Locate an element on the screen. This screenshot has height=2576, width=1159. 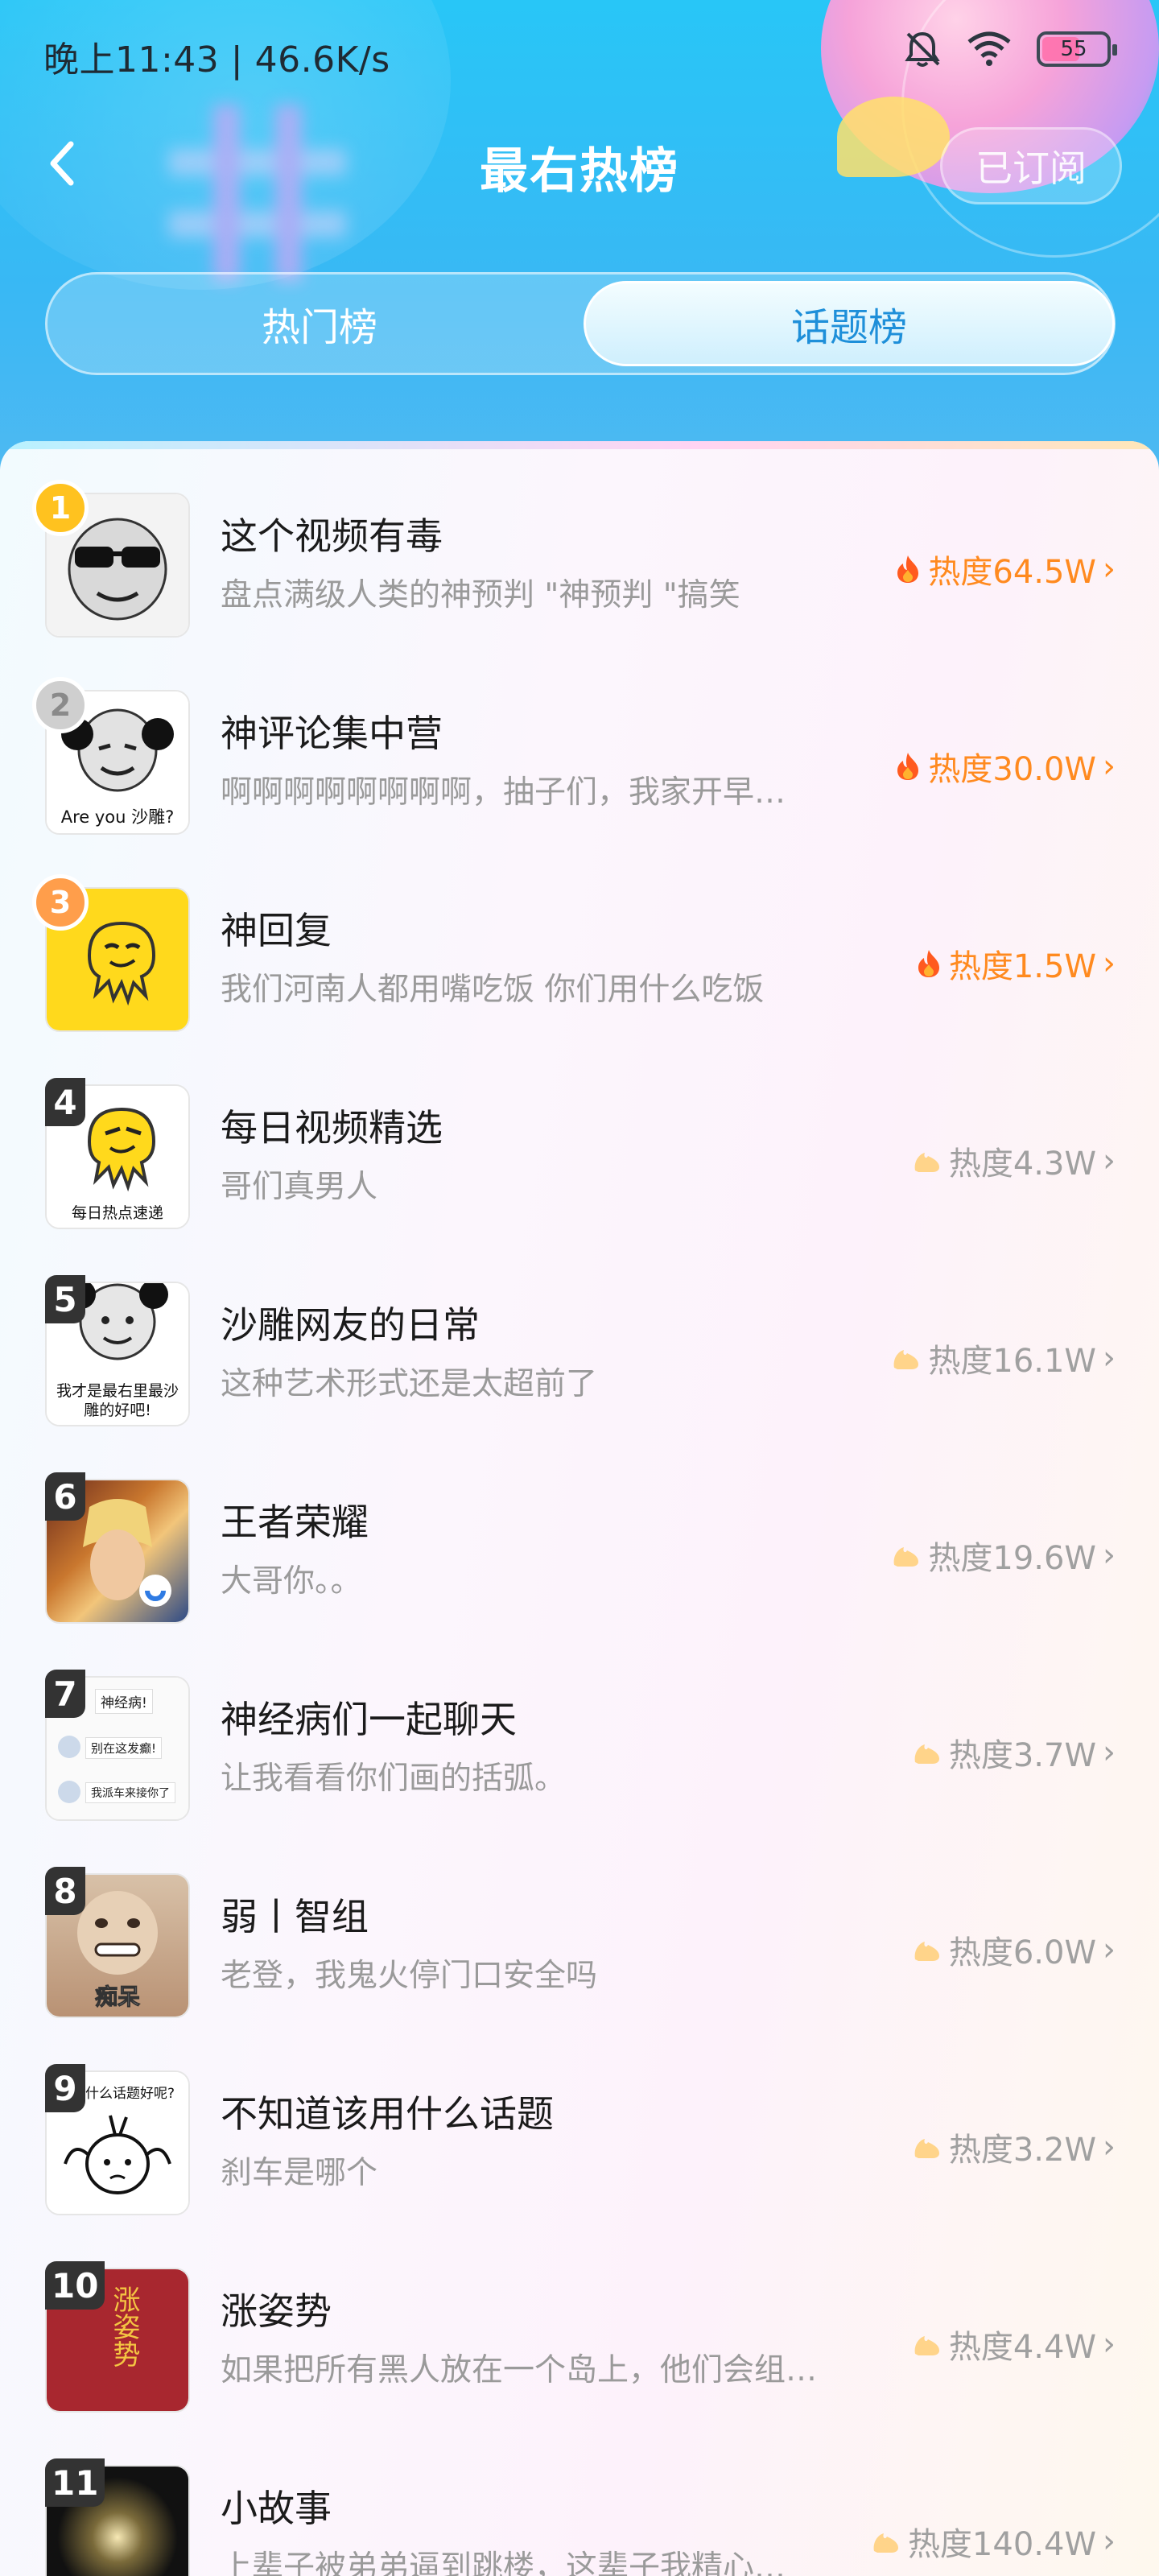
rank-badge: 8 is located at coordinates (65, 1891).